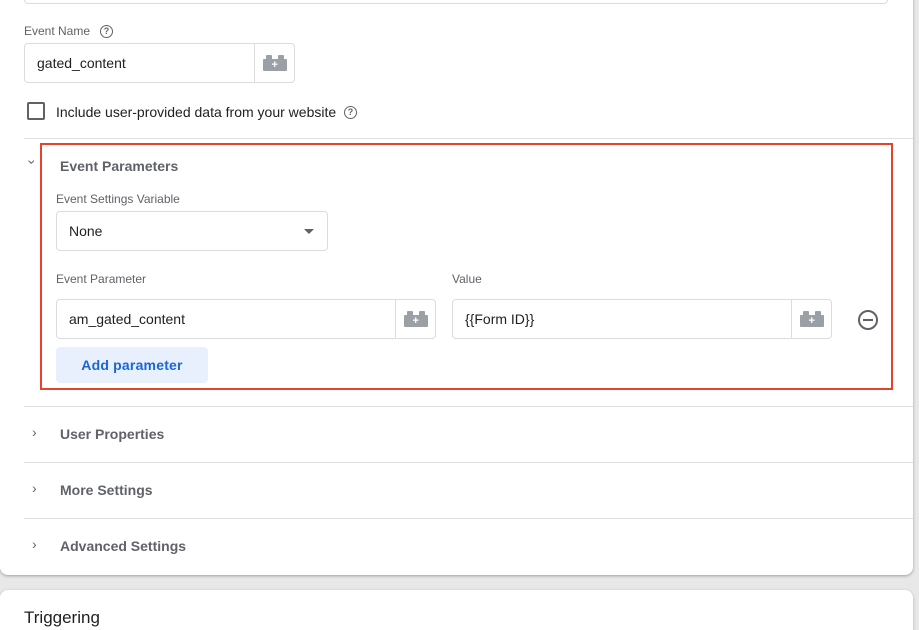 The width and height of the screenshot is (919, 630). What do you see at coordinates (456, 2) in the screenshot?
I see `previous-field` at bounding box center [456, 2].